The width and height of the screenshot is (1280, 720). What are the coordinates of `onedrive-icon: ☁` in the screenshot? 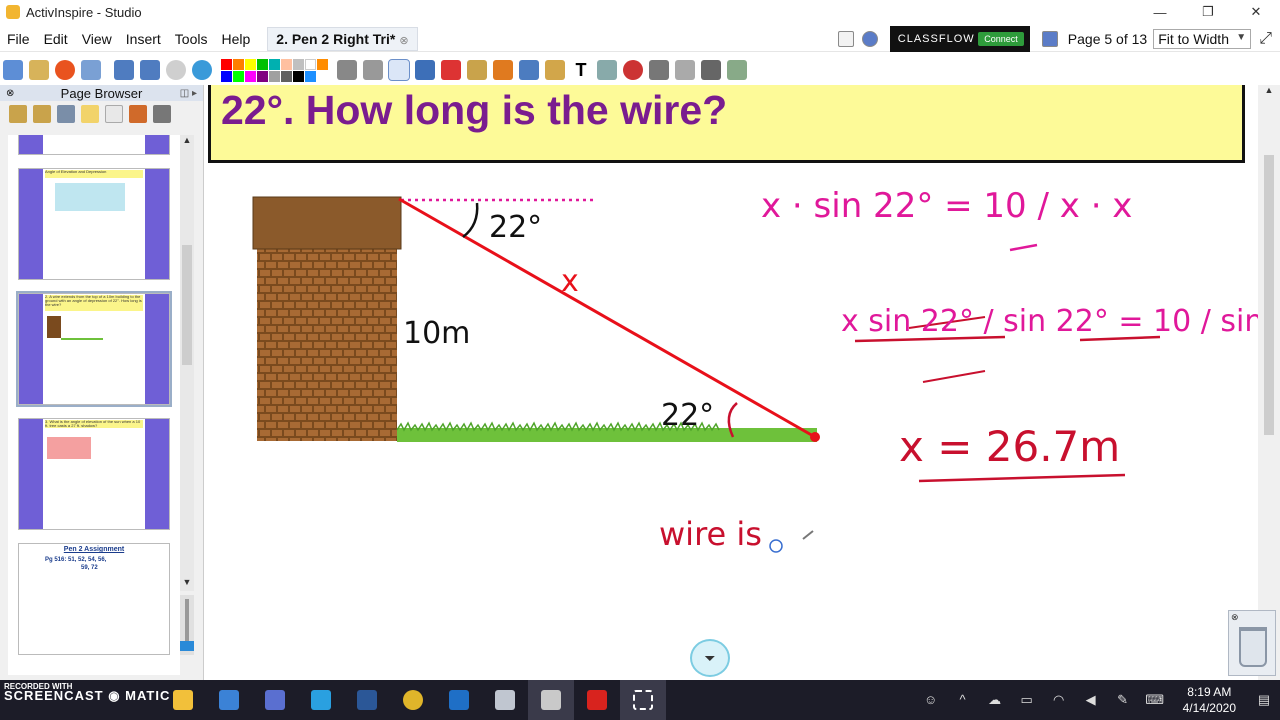 It's located at (995, 700).